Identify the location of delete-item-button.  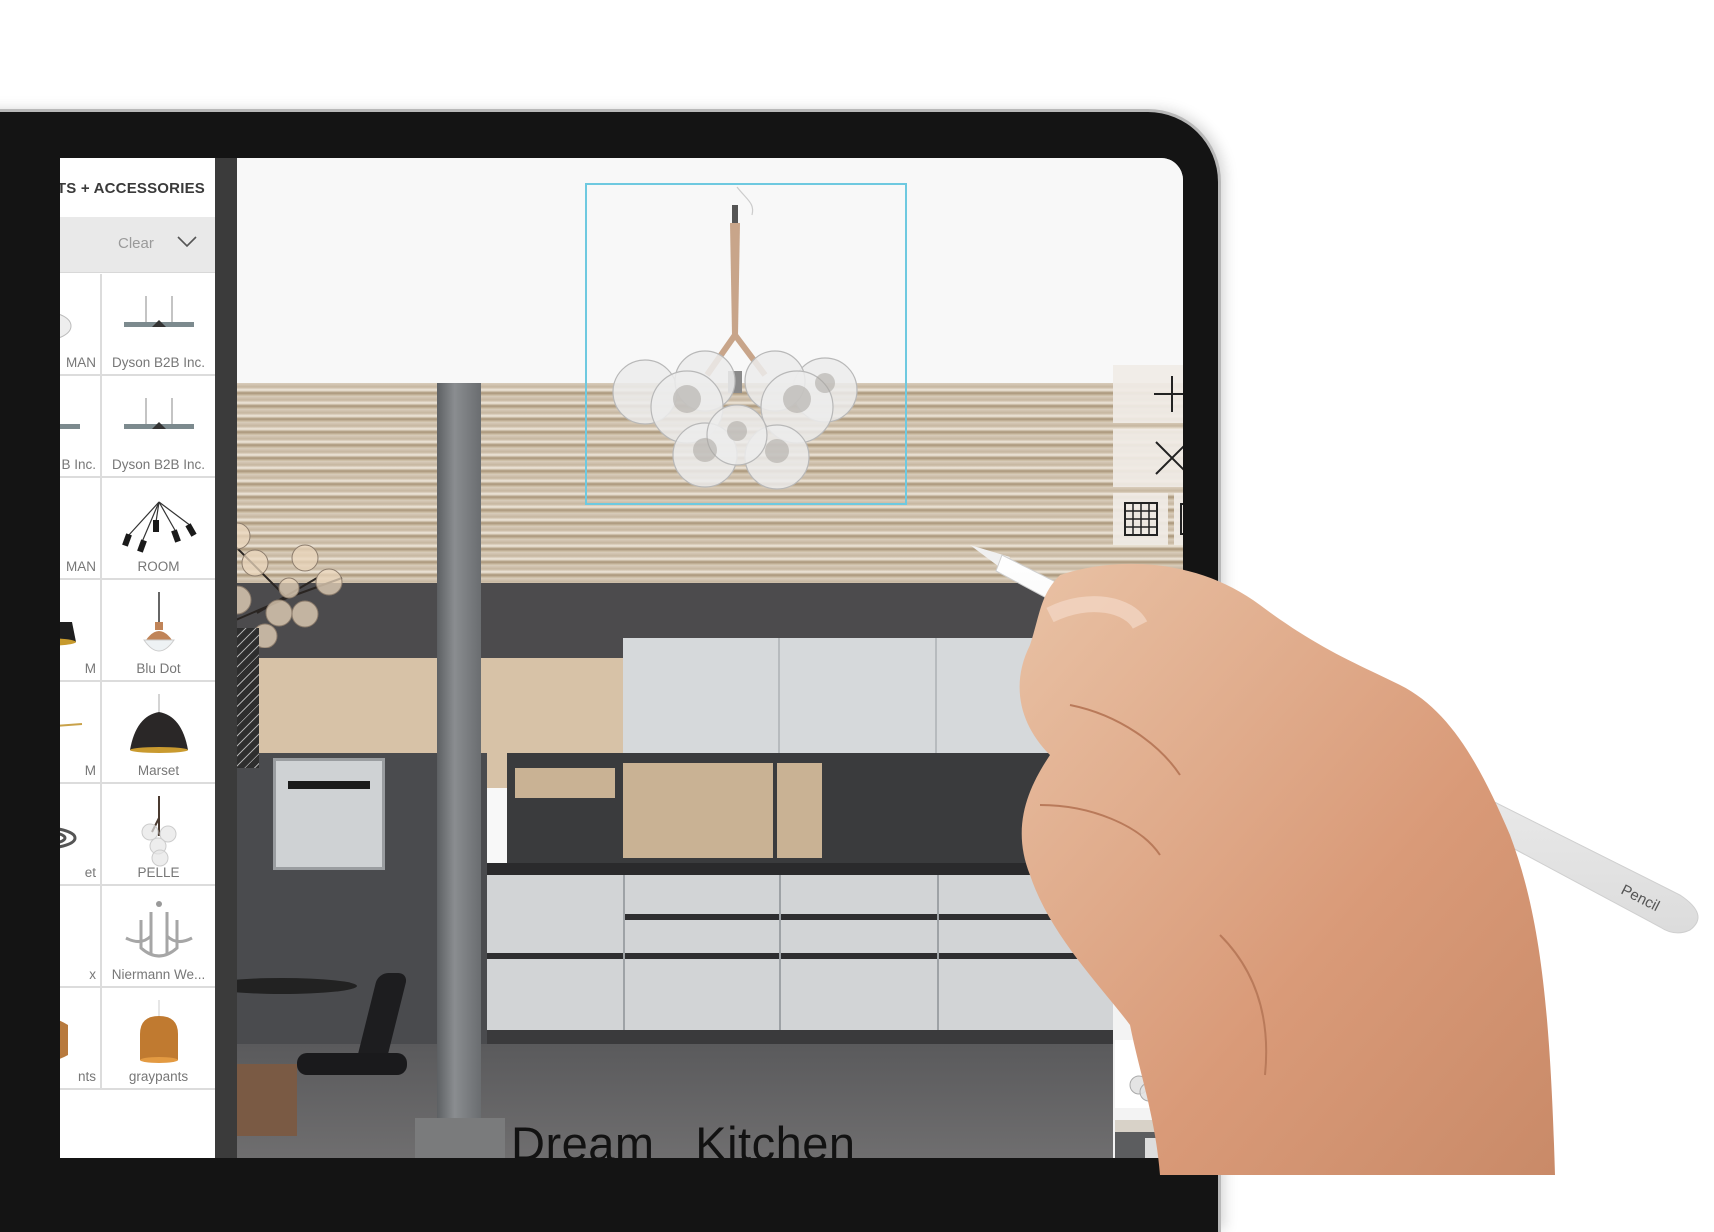
(1148, 458).